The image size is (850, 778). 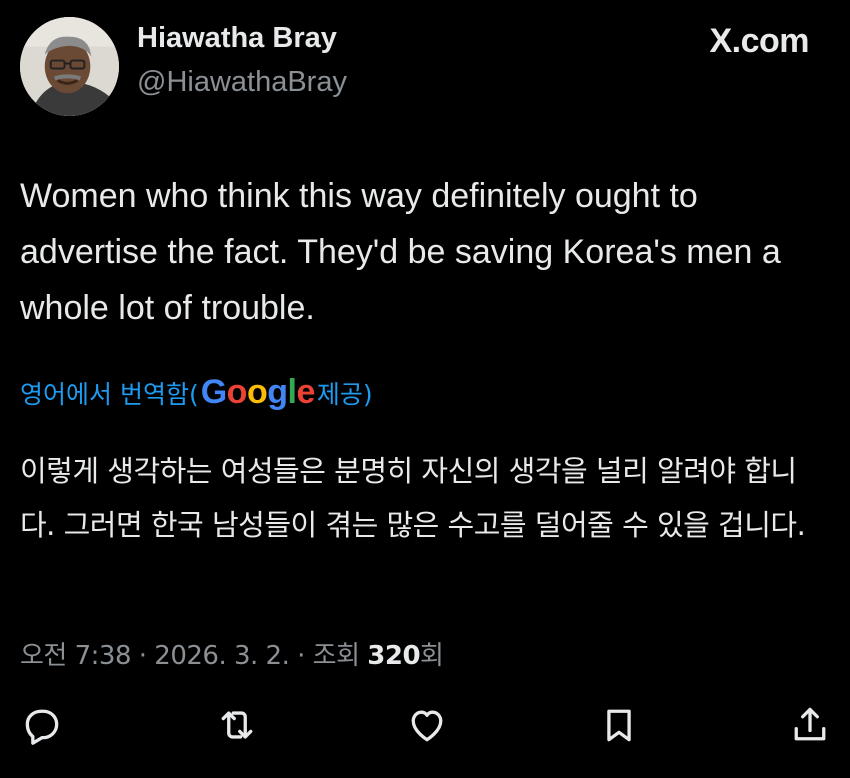 I want to click on time-date: 오전 7:38 · 2026. 3. 2. · 조회, so click(x=193, y=656).